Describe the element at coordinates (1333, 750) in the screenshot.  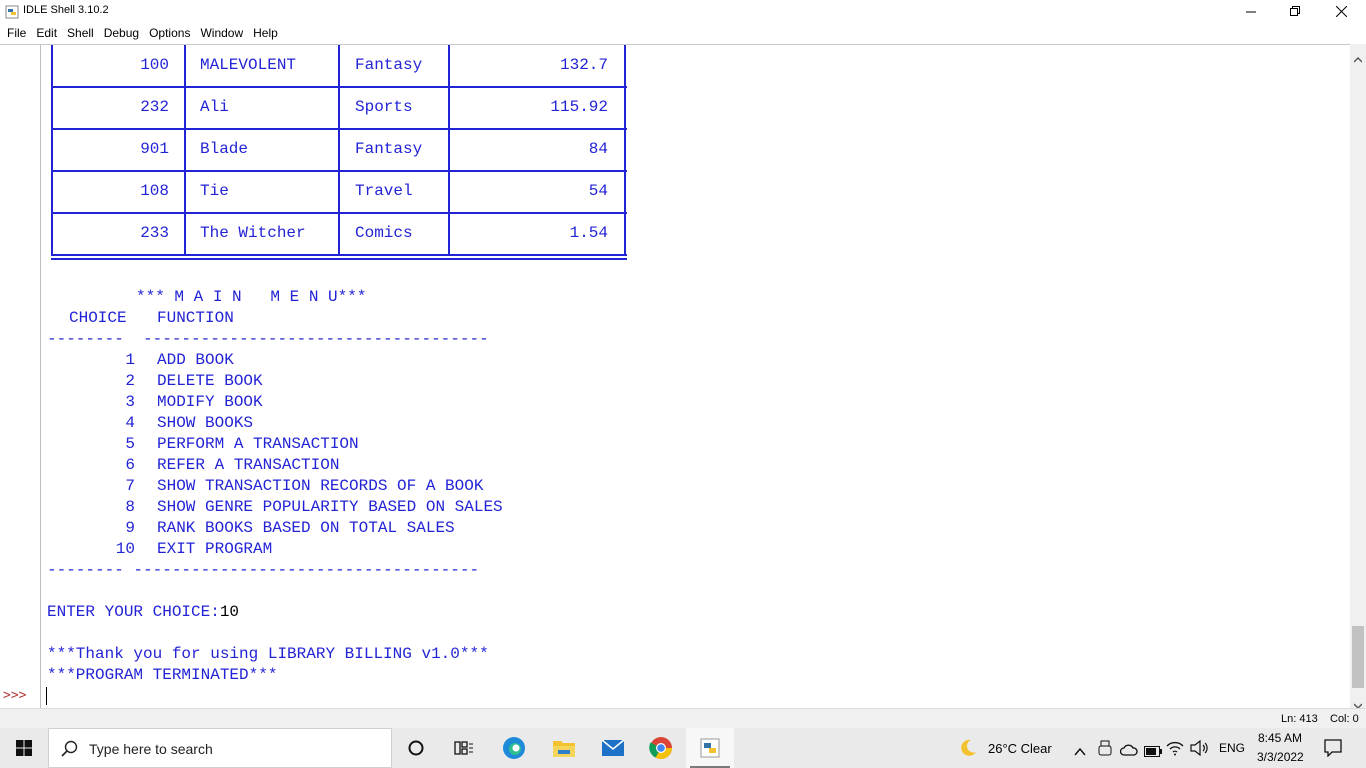
I see `notification-icon` at that location.